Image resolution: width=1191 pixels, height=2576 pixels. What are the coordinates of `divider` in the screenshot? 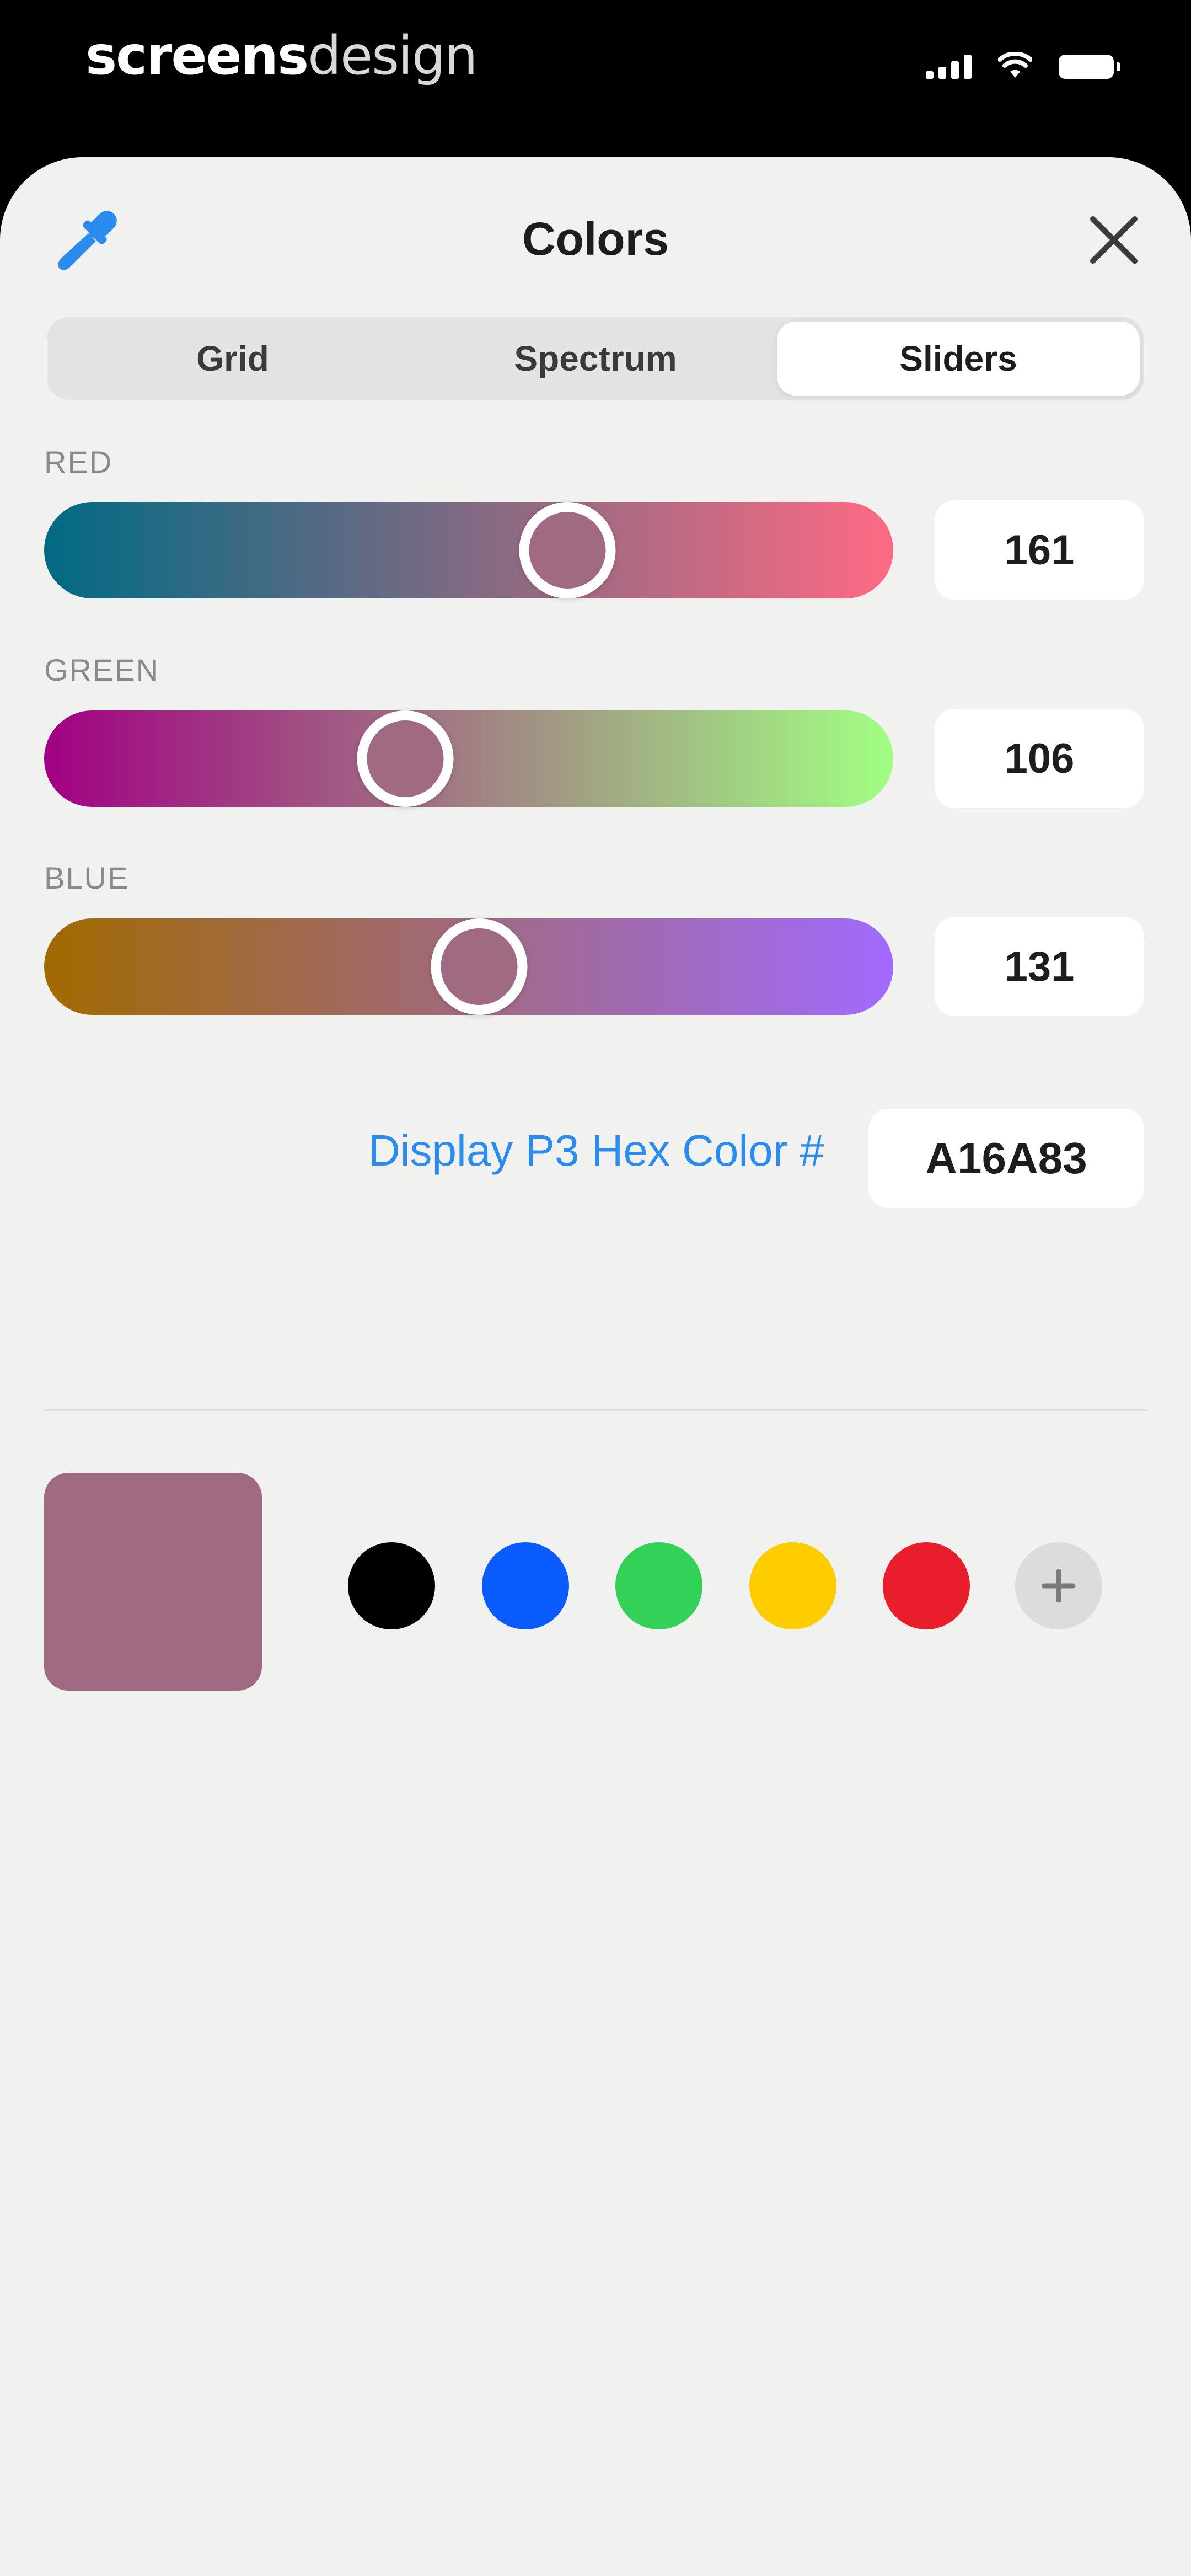 It's located at (595, 1410).